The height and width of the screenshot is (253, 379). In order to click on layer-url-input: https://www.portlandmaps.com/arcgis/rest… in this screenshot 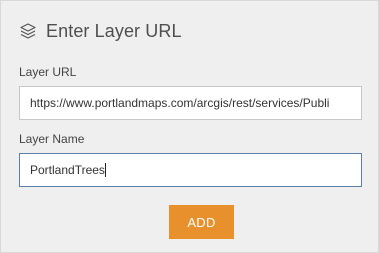, I will do `click(190, 103)`.